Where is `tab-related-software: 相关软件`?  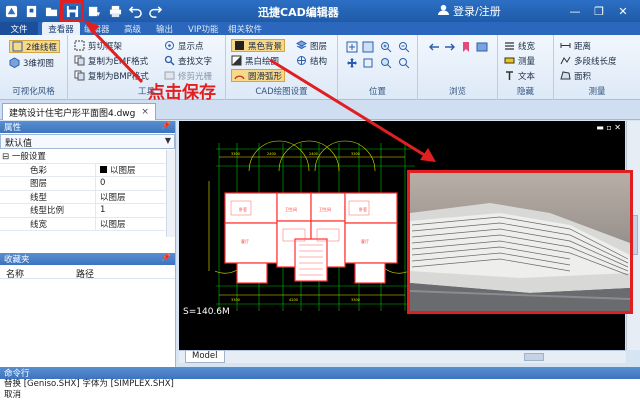 tab-related-software: 相关软件 is located at coordinates (245, 28).